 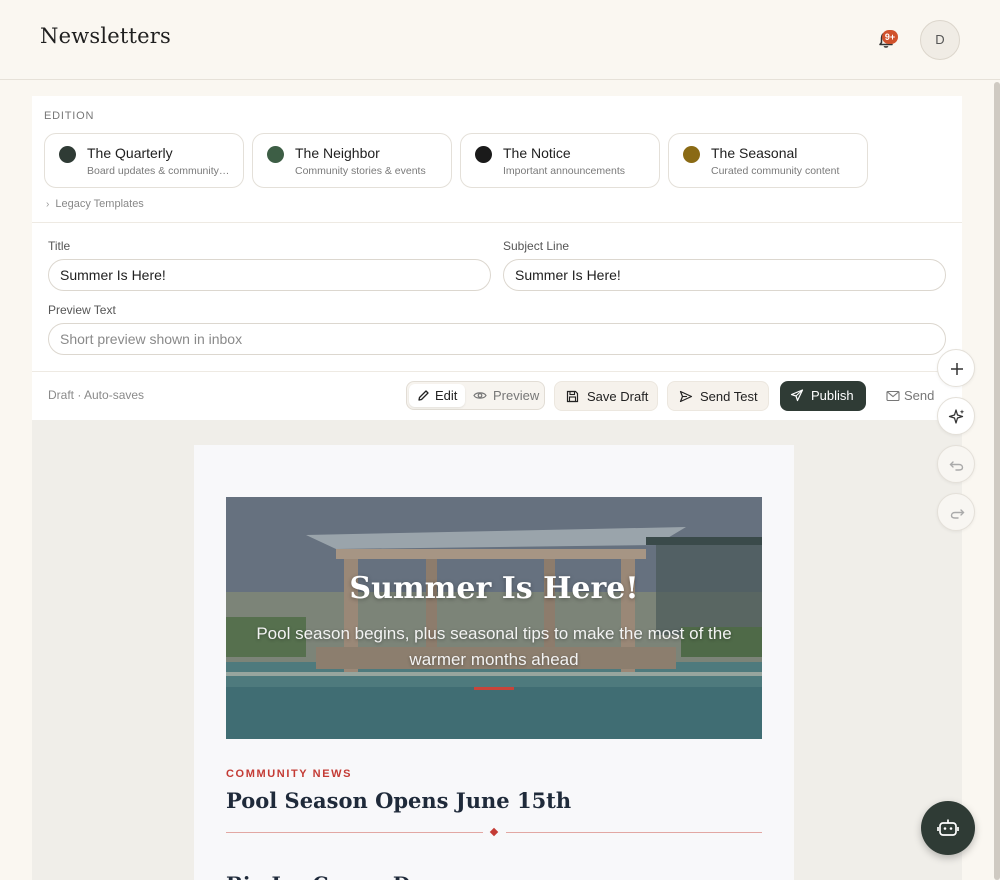 What do you see at coordinates (446, 395) in the screenshot?
I see `edit-label: Edit` at bounding box center [446, 395].